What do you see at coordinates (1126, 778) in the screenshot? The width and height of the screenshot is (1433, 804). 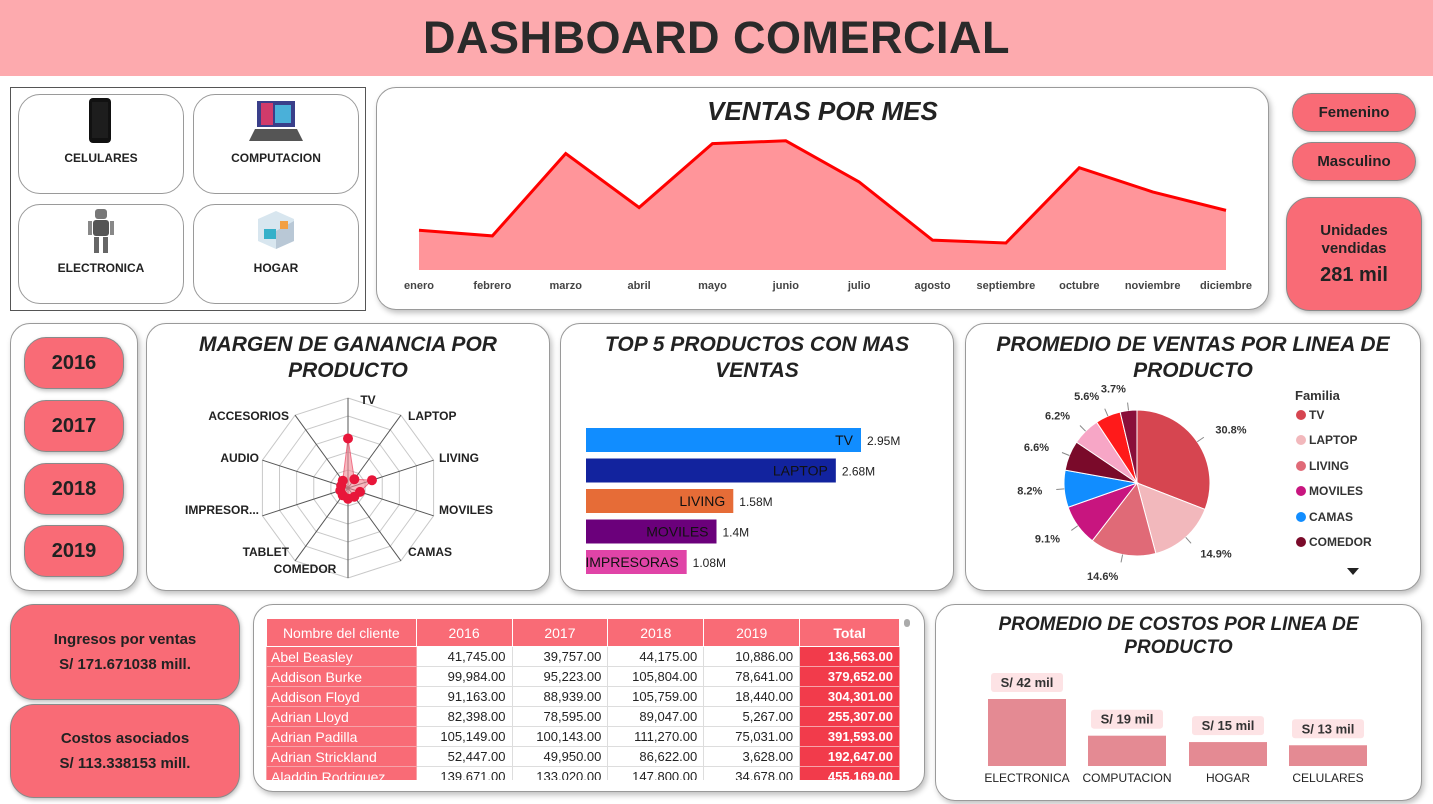 I see `cost-category-label: COMPUTACION` at bounding box center [1126, 778].